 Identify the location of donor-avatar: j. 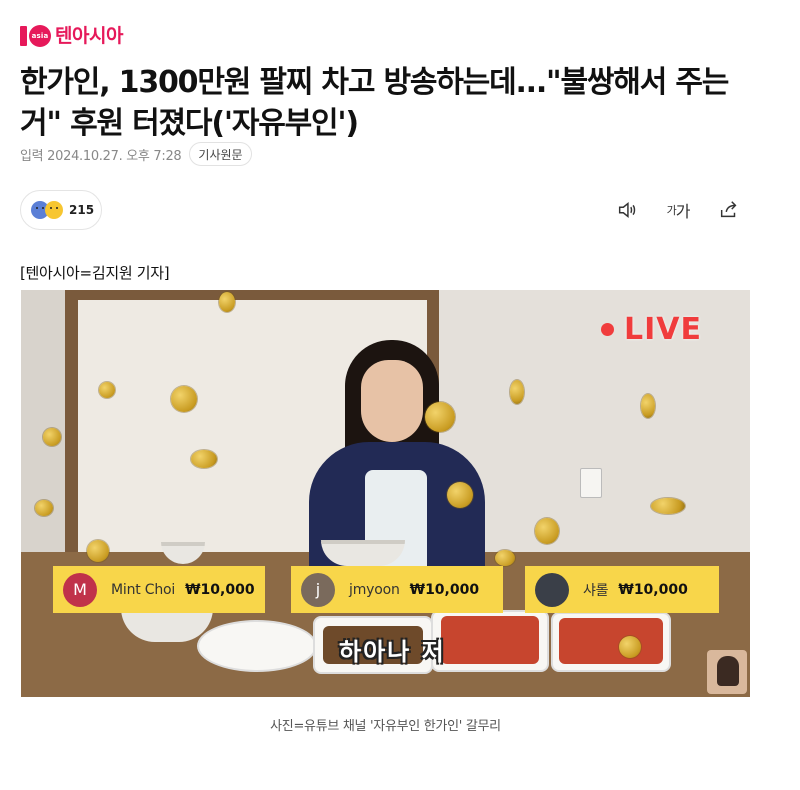
(318, 589).